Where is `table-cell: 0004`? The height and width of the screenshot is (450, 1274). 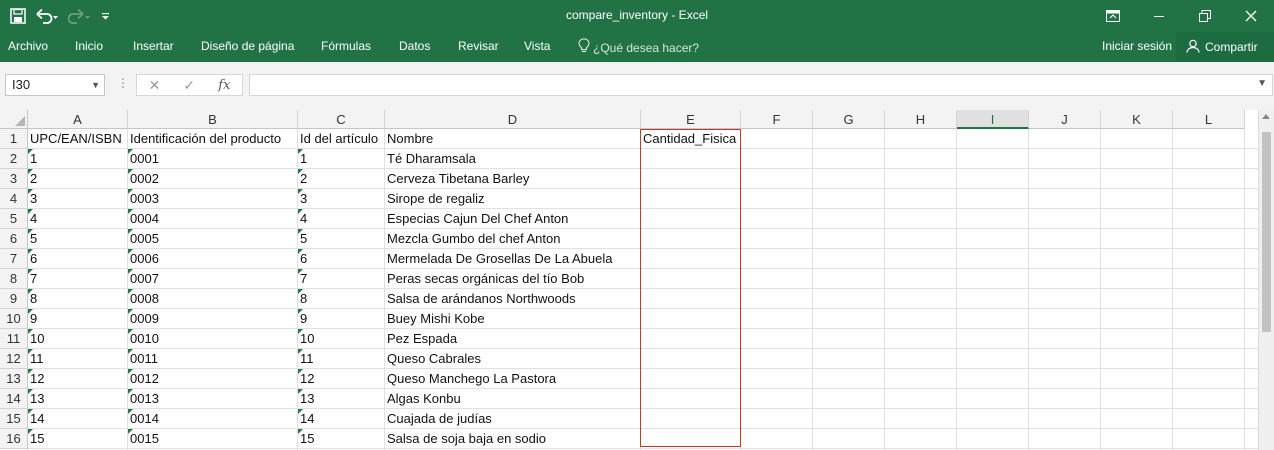
table-cell: 0004 is located at coordinates (143, 219).